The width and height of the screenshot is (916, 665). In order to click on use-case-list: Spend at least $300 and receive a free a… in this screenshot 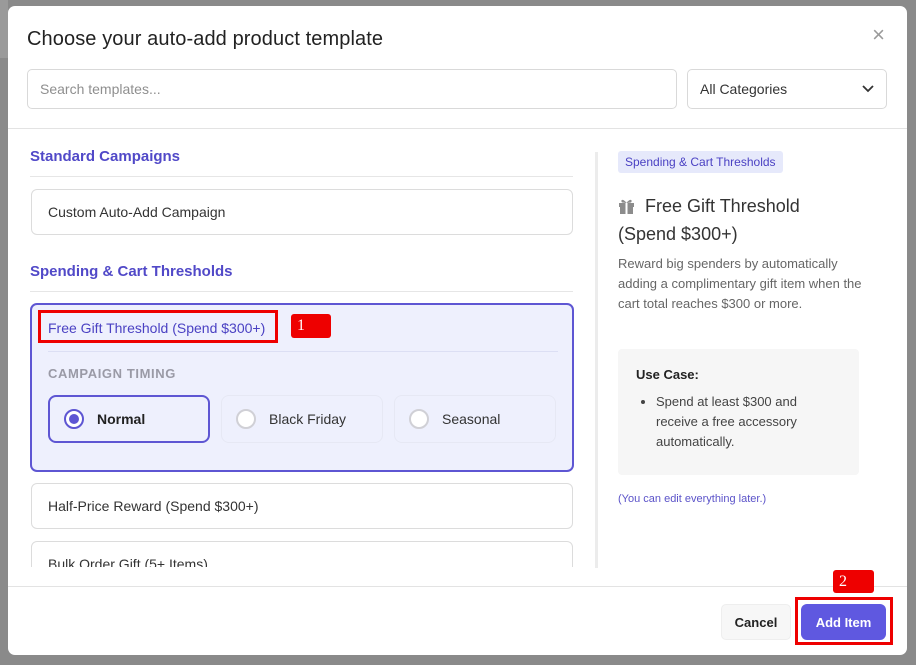, I will do `click(738, 422)`.